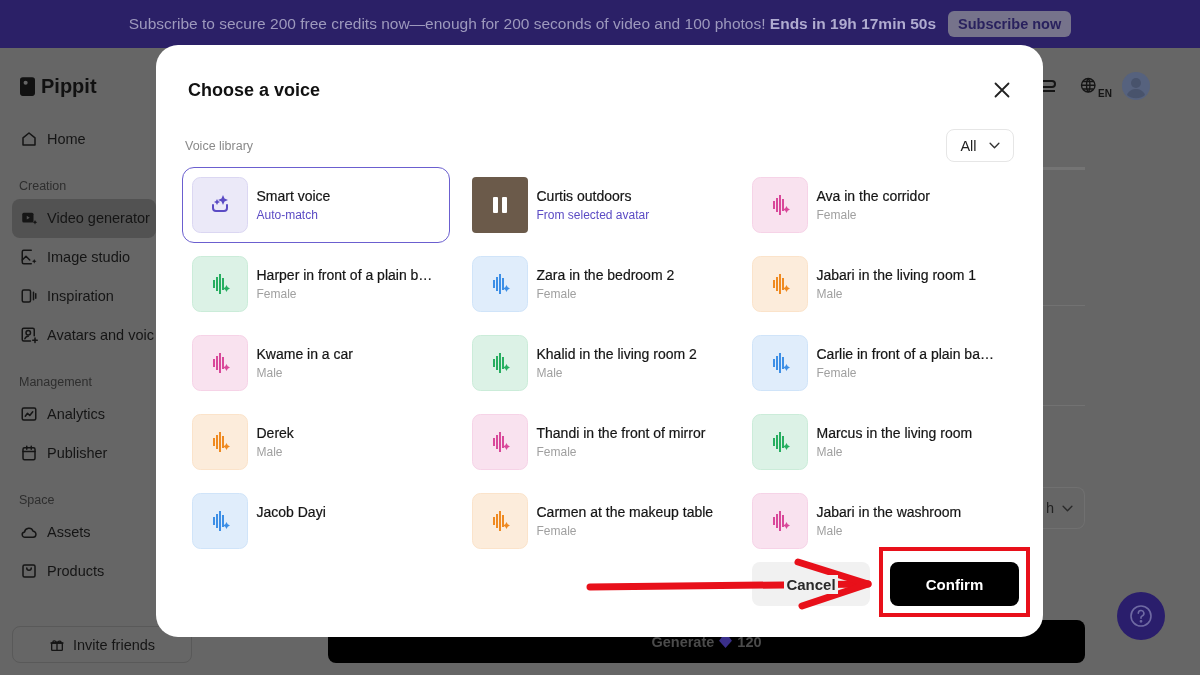  Describe the element at coordinates (29, 139) in the screenshot. I see `home-icon` at that location.